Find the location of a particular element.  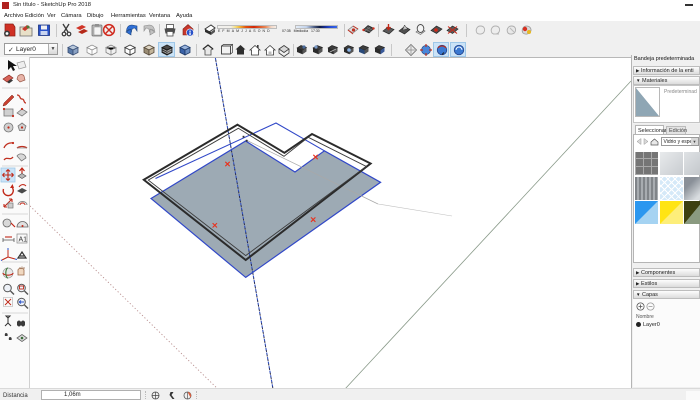

svg-text: A1 is located at coordinates (23, 240).